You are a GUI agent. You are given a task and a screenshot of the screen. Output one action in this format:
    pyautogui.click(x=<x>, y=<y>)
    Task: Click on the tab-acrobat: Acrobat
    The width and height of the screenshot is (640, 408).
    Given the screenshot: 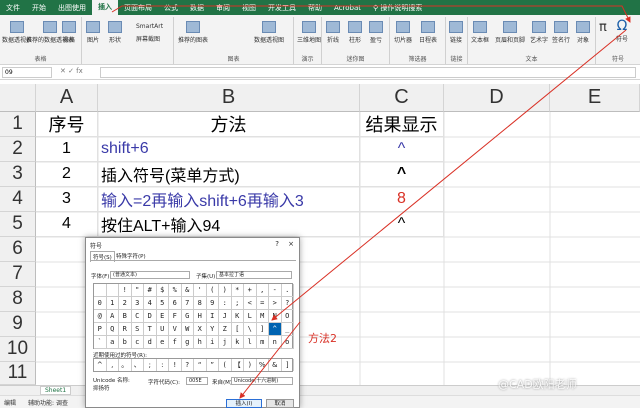 What is the action you would take?
    pyautogui.click(x=347, y=8)
    